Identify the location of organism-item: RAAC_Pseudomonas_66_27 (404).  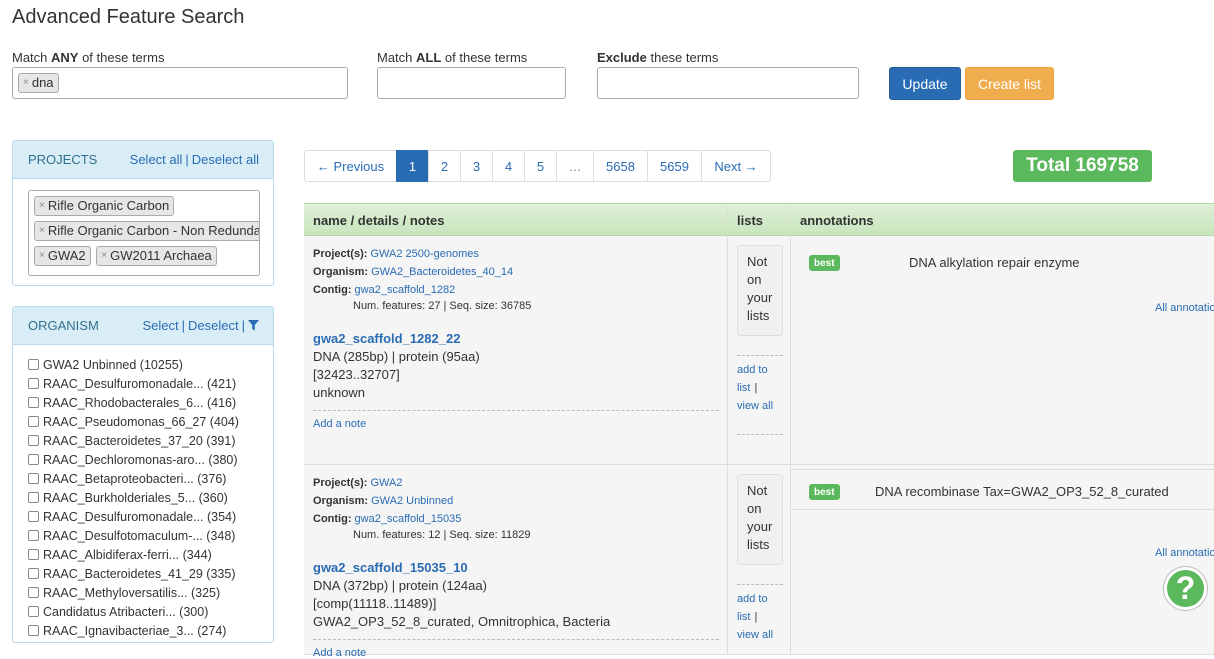
(148, 421).